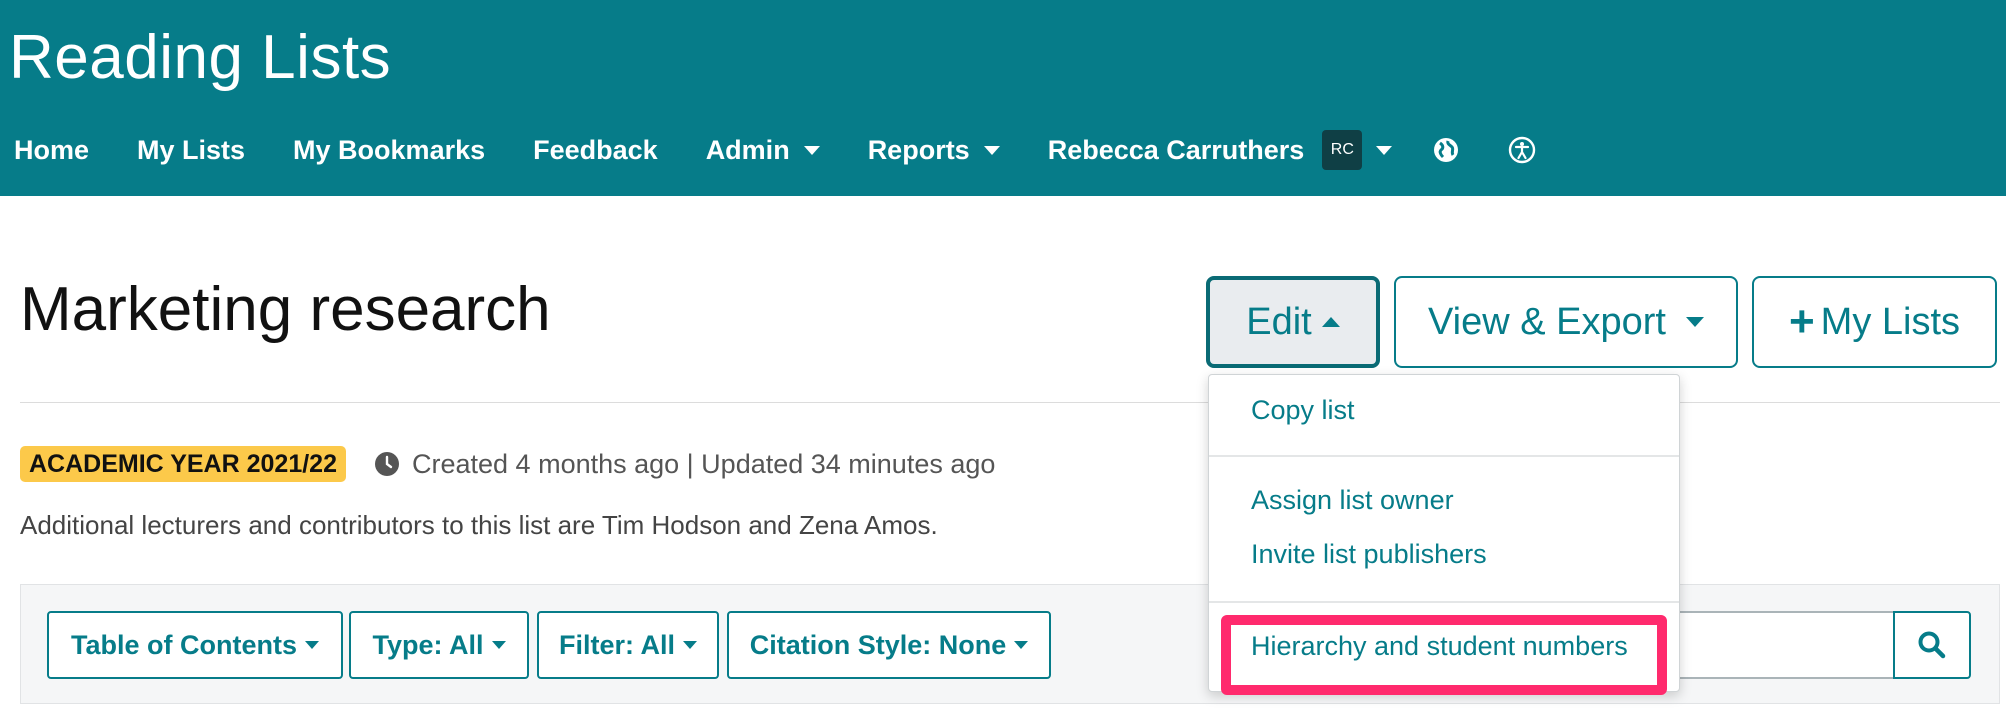 Image resolution: width=2006 pixels, height=718 pixels. What do you see at coordinates (1352, 500) in the screenshot?
I see `menu-item-assign-list-owner: Assign list owner` at bounding box center [1352, 500].